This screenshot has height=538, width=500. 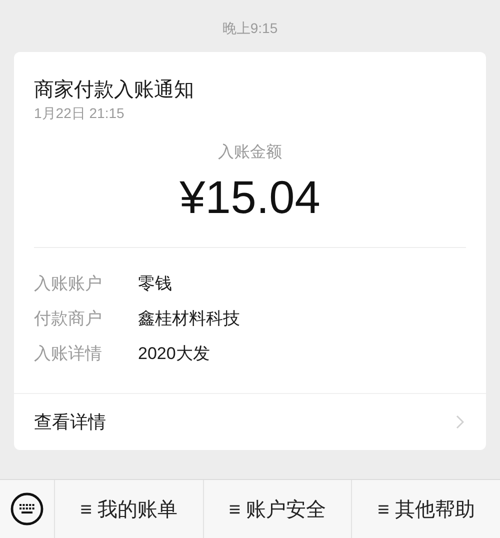 What do you see at coordinates (278, 509) in the screenshot?
I see `menu-button: ≡ 账户安全` at bounding box center [278, 509].